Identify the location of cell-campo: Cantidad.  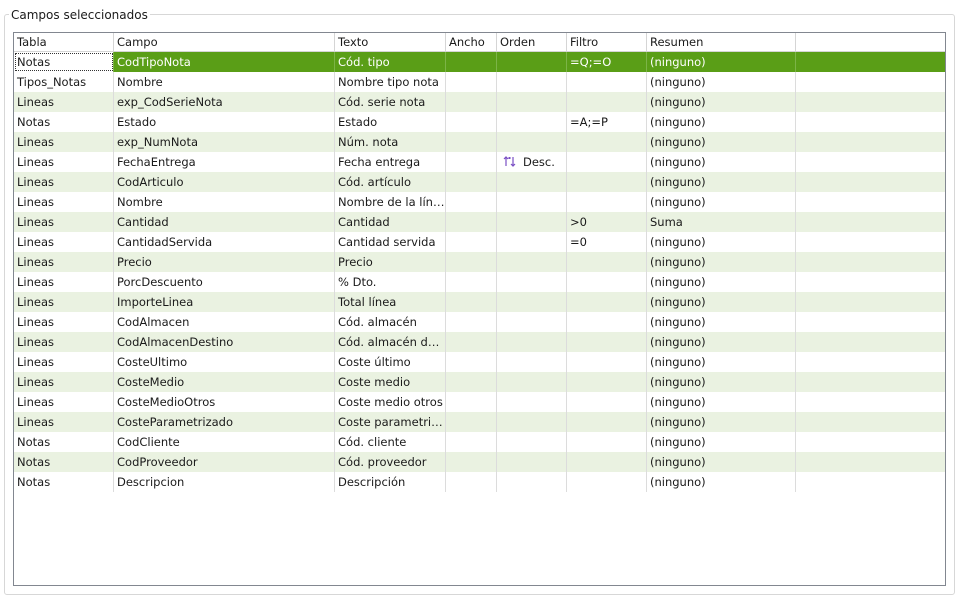
(224, 222).